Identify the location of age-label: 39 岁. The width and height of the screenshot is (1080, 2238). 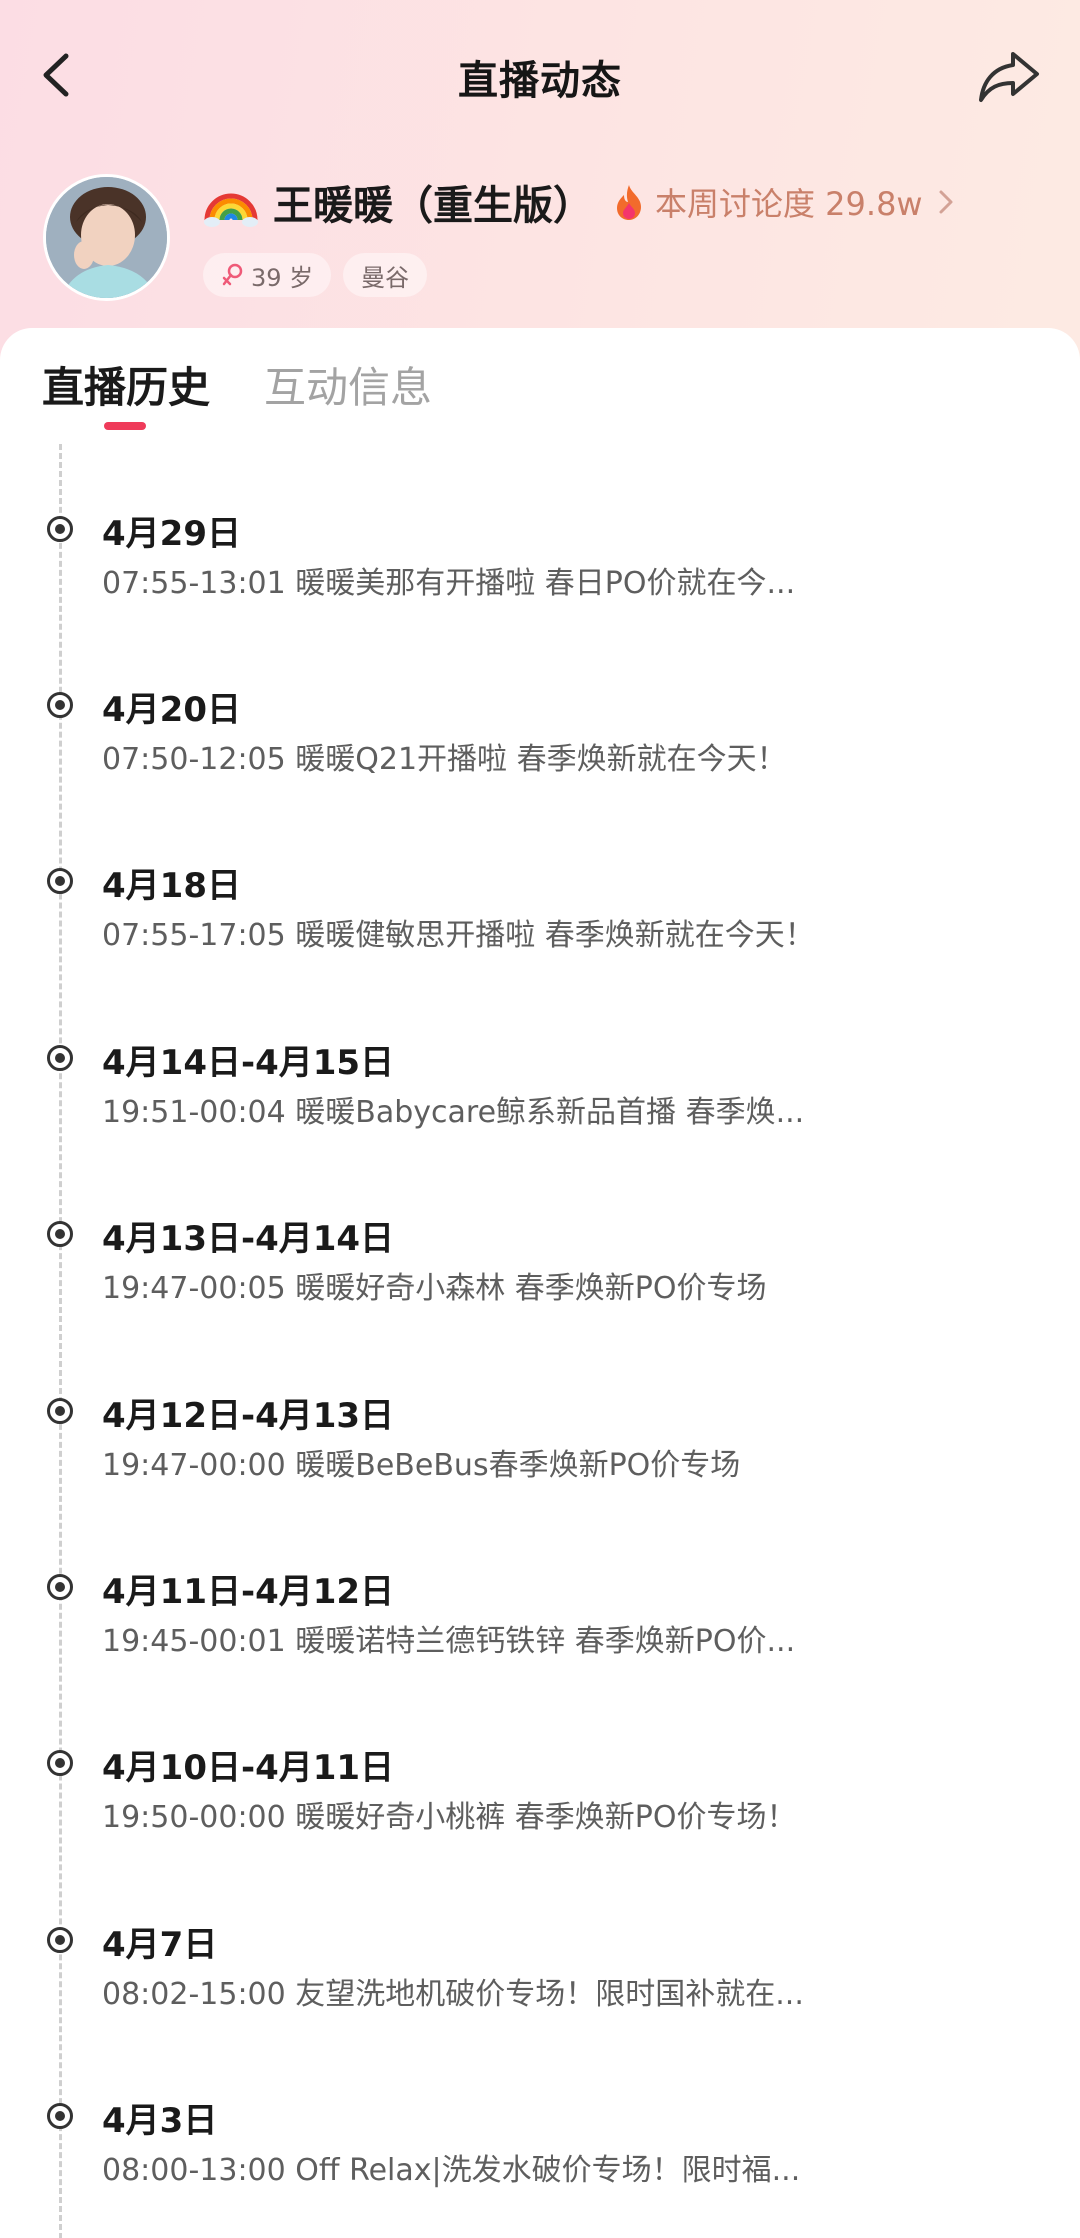
(282, 277).